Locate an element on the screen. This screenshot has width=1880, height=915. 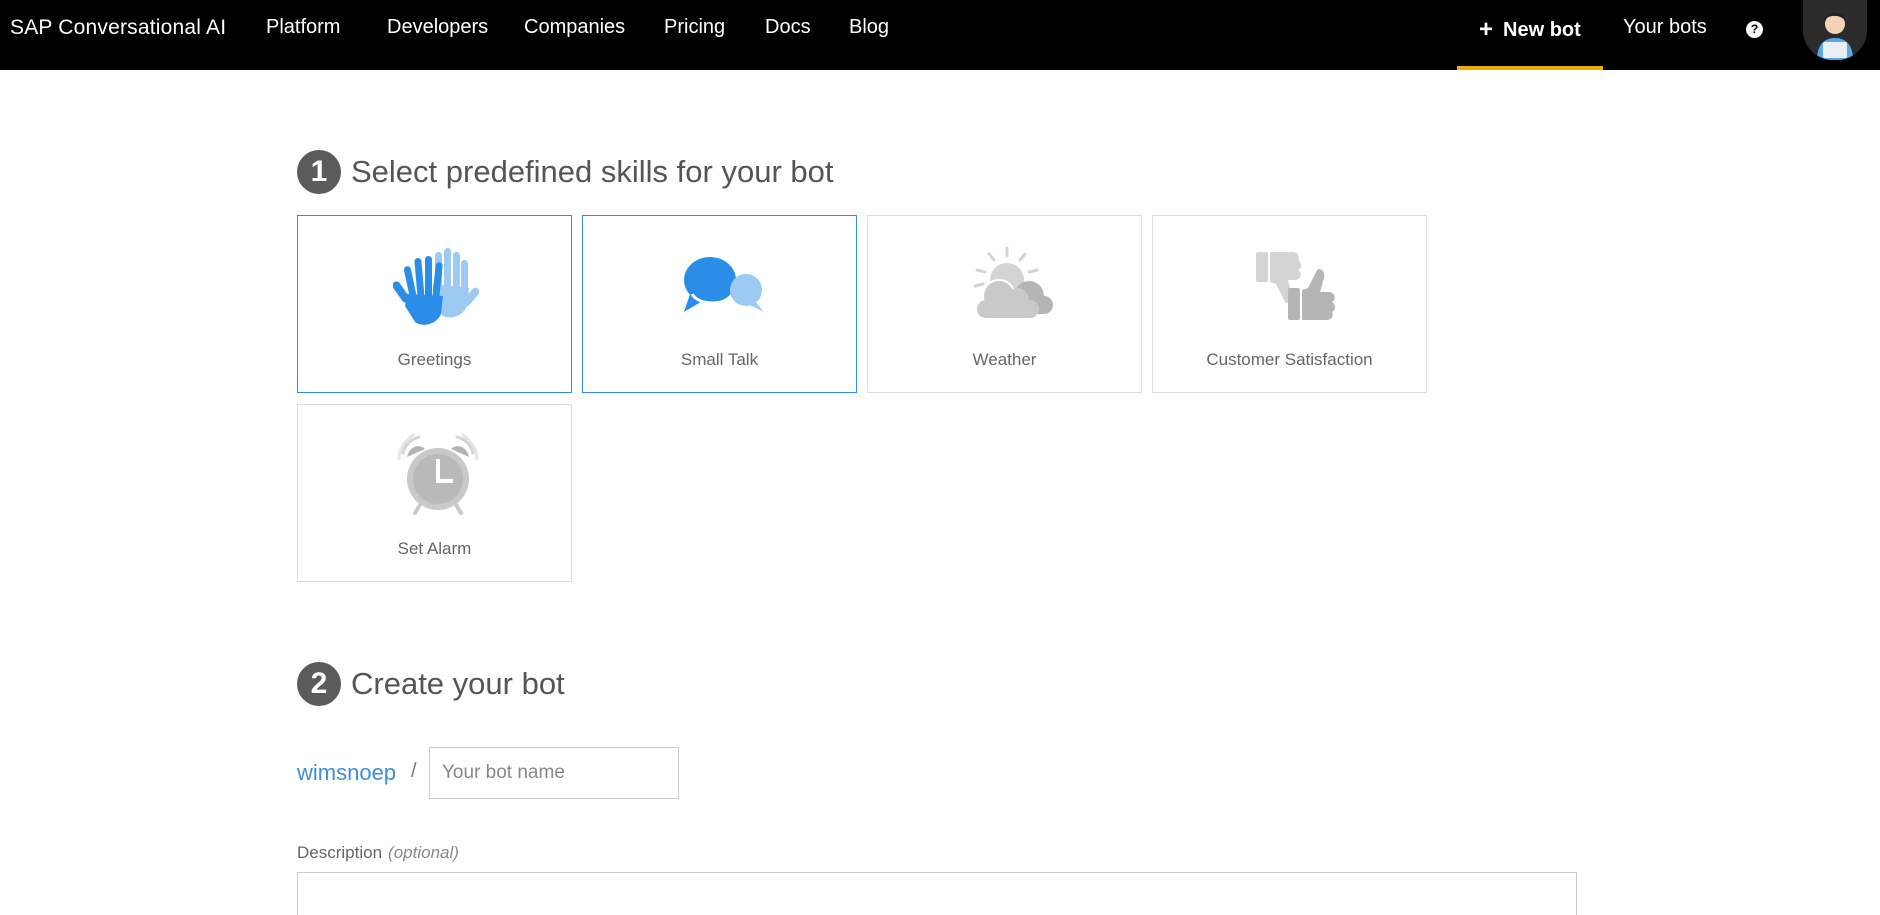
skill-card-weather: Weather is located at coordinates (1004, 304).